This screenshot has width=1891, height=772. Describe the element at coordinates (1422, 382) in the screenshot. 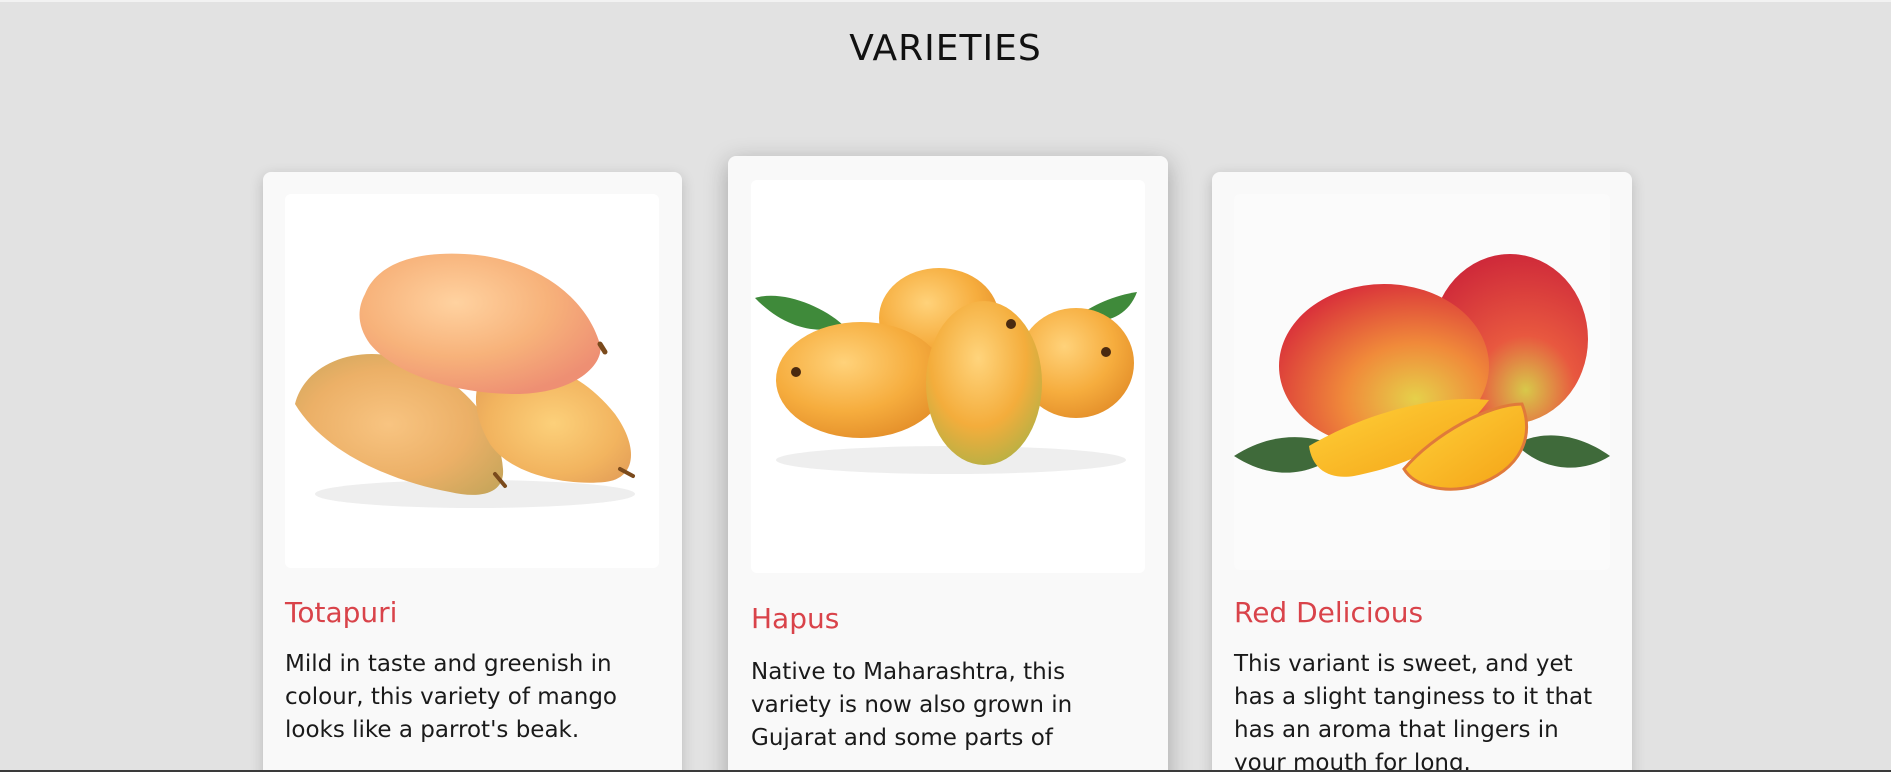

I see `red-delicious-mango-image` at that location.